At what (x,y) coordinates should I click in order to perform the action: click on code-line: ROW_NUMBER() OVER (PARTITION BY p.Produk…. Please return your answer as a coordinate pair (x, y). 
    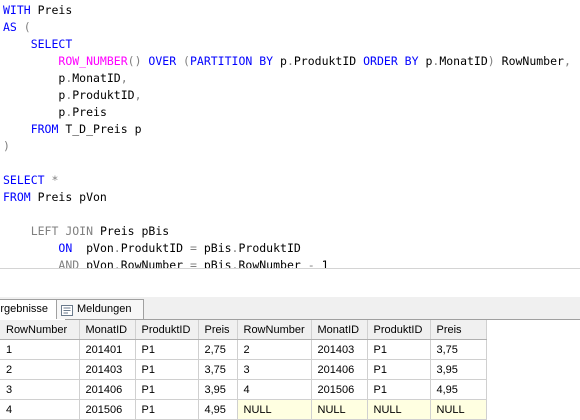
    Looking at the image, I should click on (287, 61).